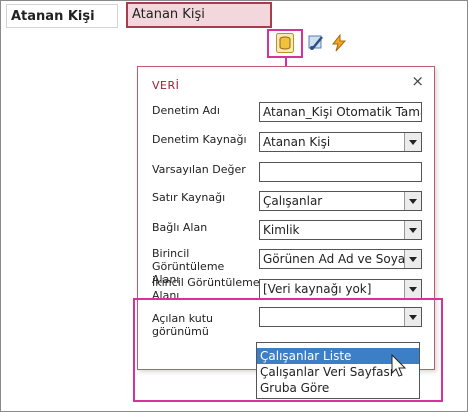 The height and width of the screenshot is (412, 468). What do you see at coordinates (334, 259) in the screenshot?
I see `primary-display-value: Görünen Ad Ad ve Soya` at bounding box center [334, 259].